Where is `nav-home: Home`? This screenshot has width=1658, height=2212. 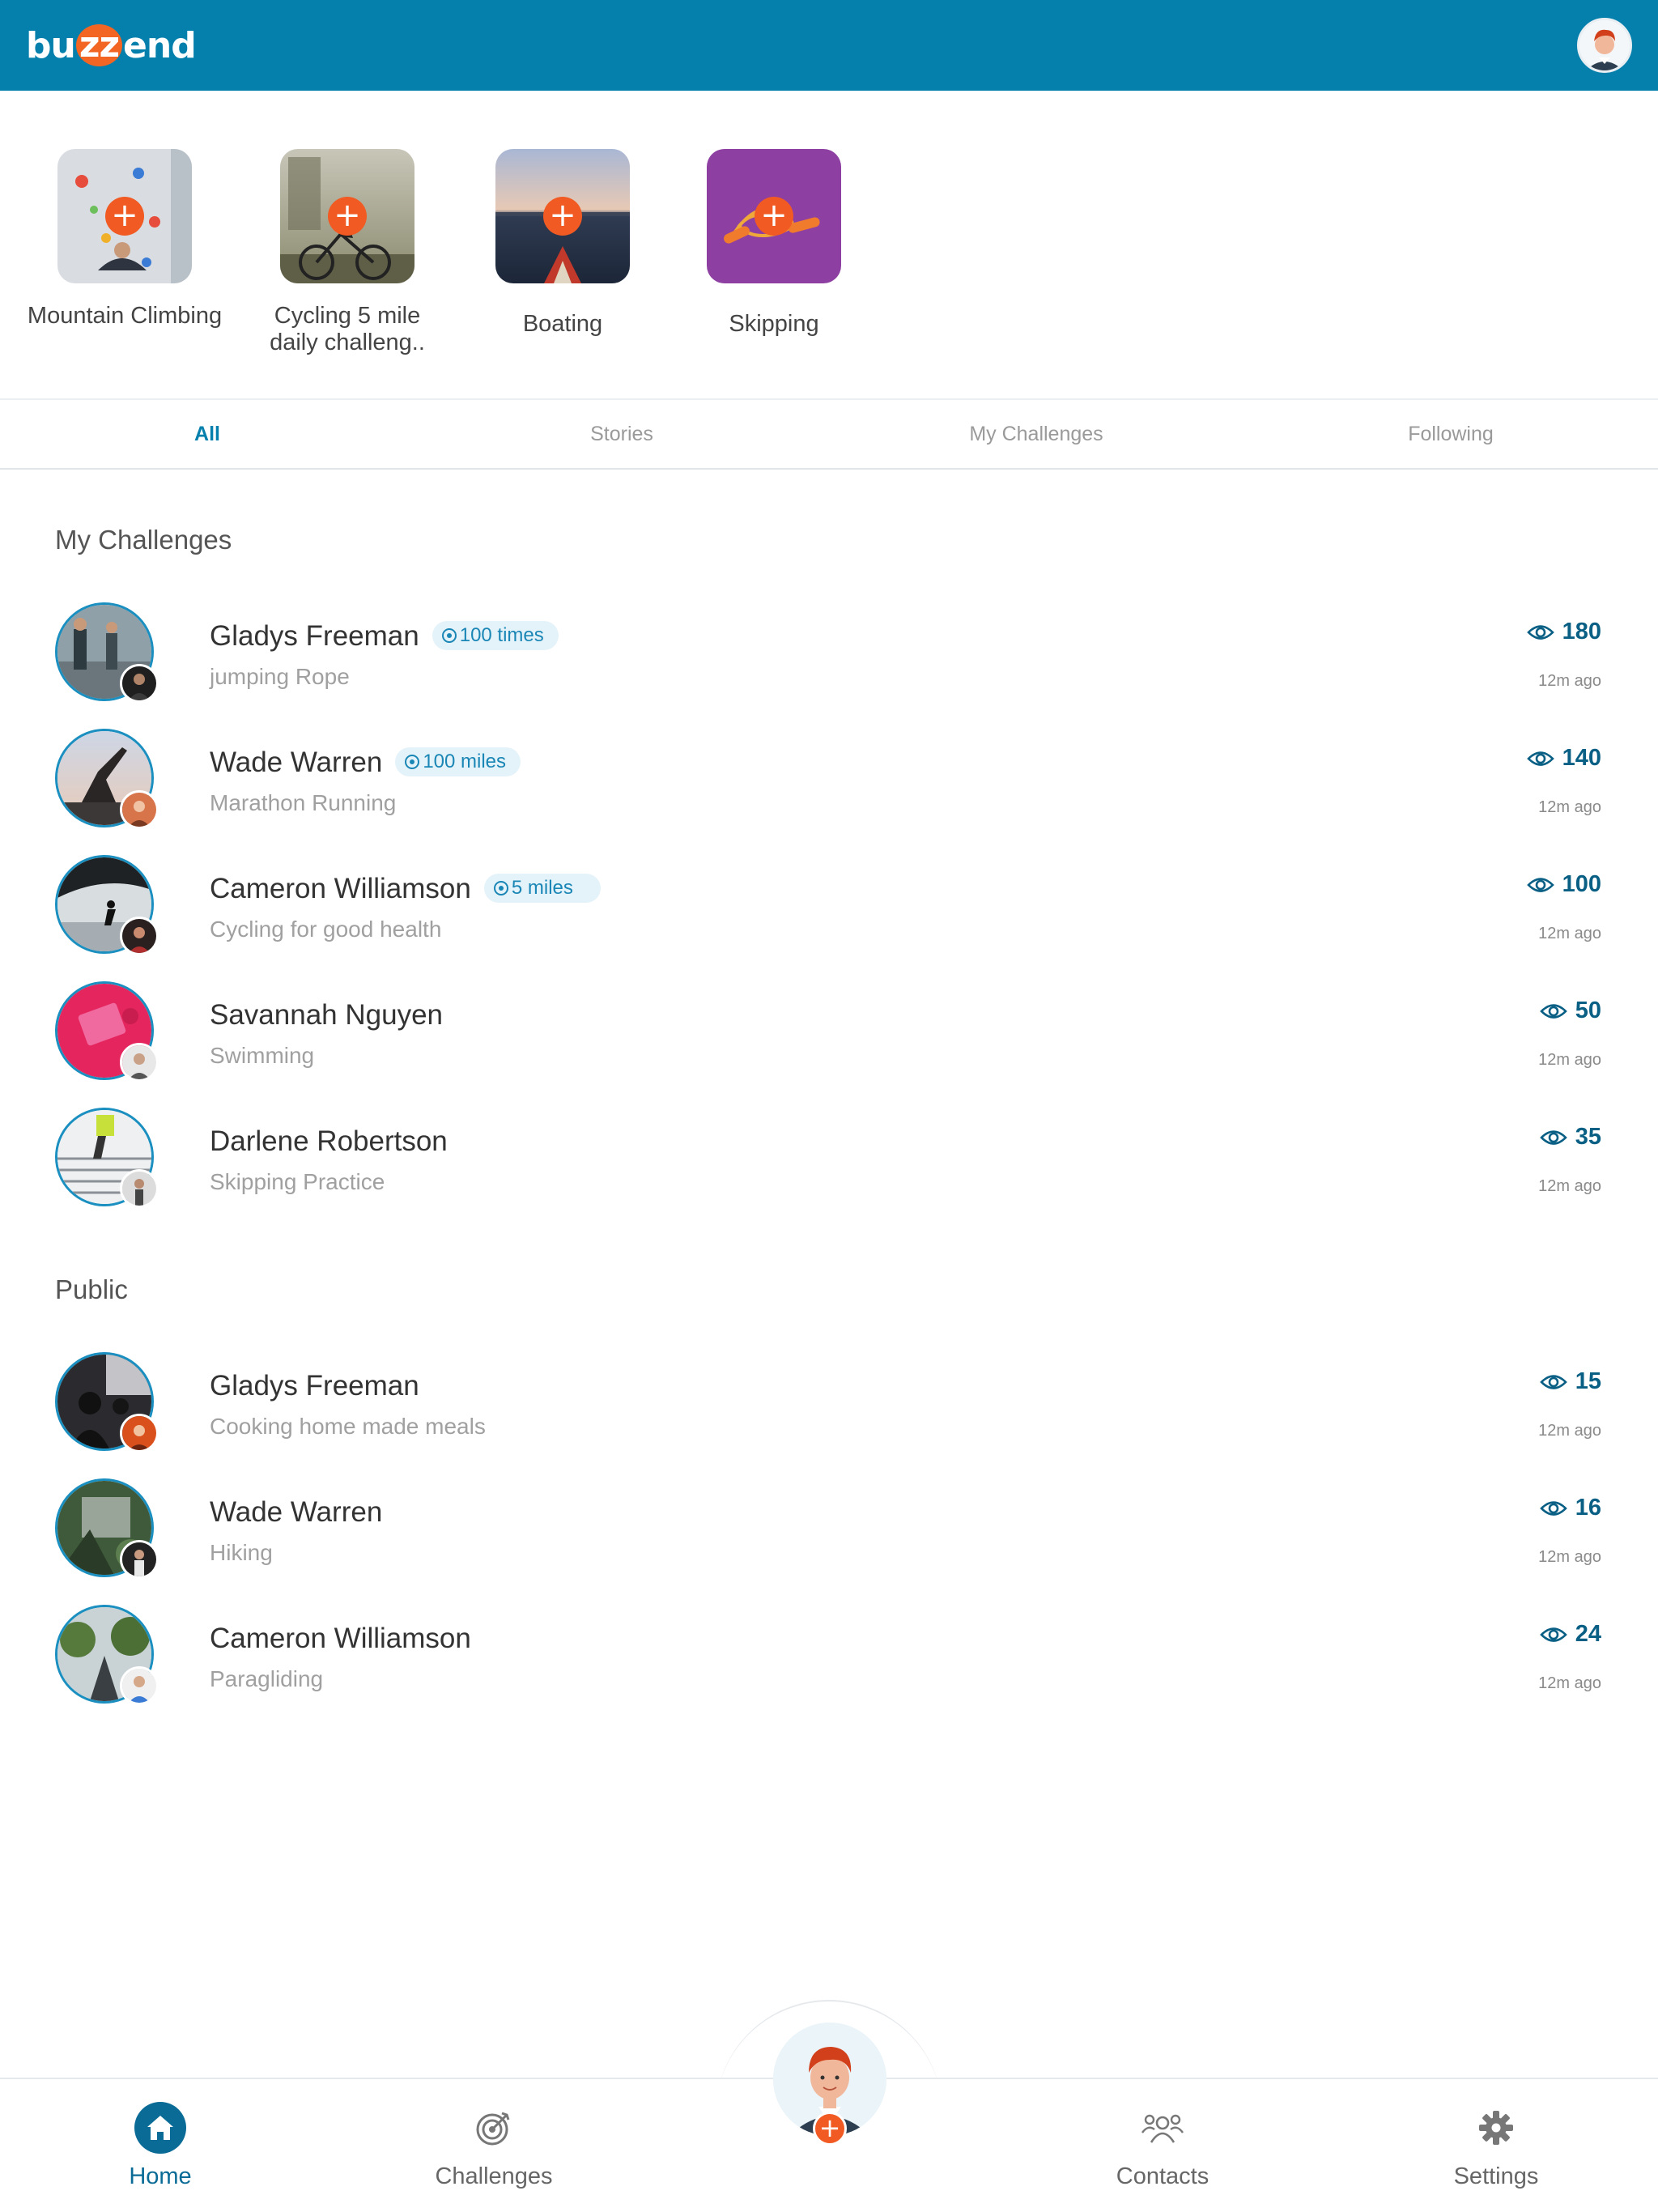
nav-home: Home is located at coordinates (160, 2146).